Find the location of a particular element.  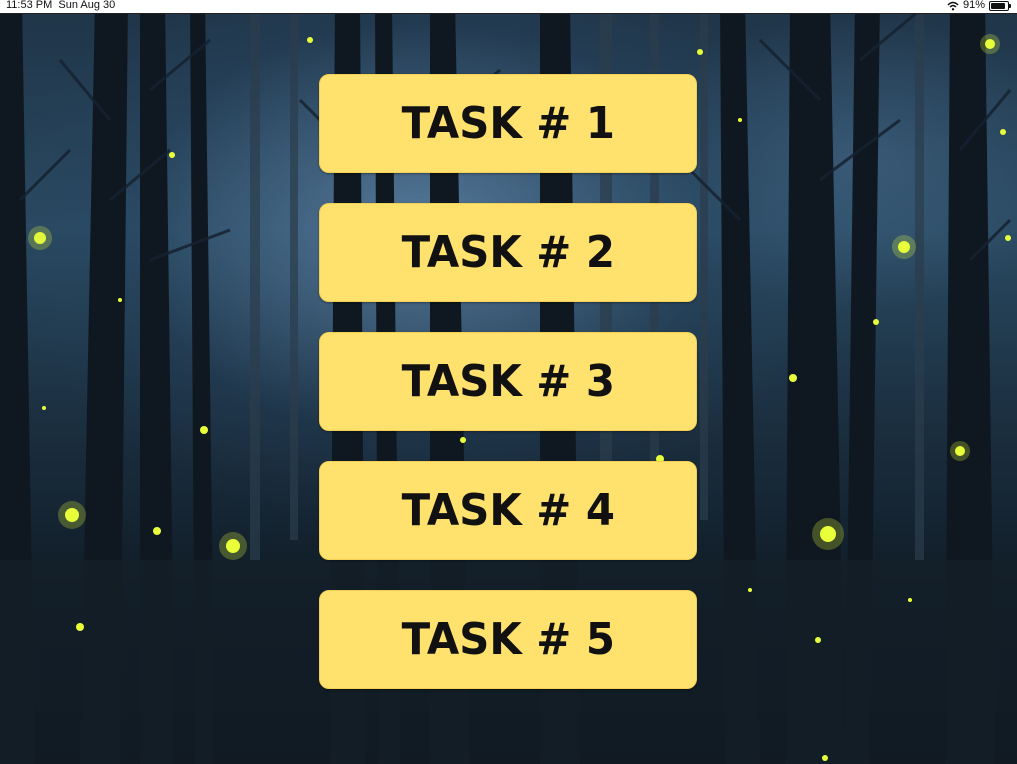

status-time: 11:53 PM Sun Aug 30 is located at coordinates (60, 6).